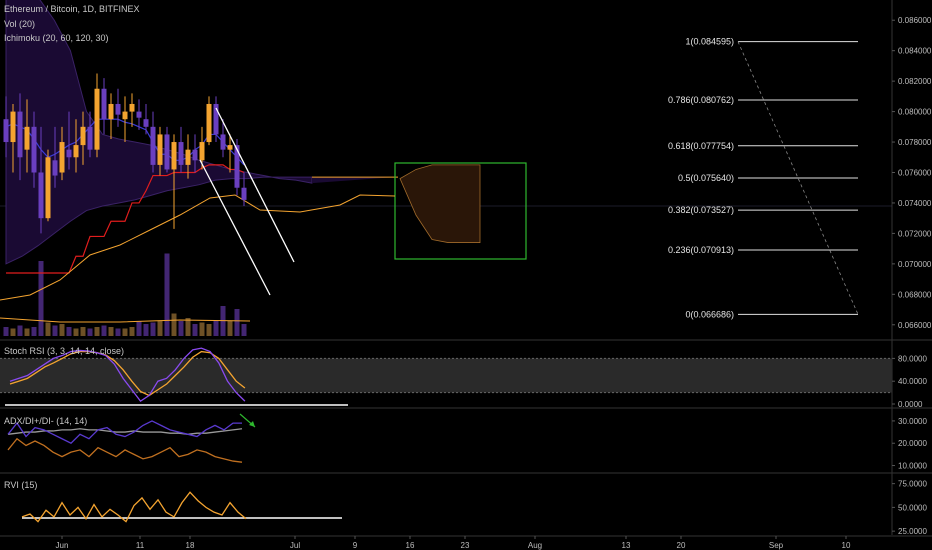 The width and height of the screenshot is (932, 550). I want to click on rvi-line, so click(134, 507).